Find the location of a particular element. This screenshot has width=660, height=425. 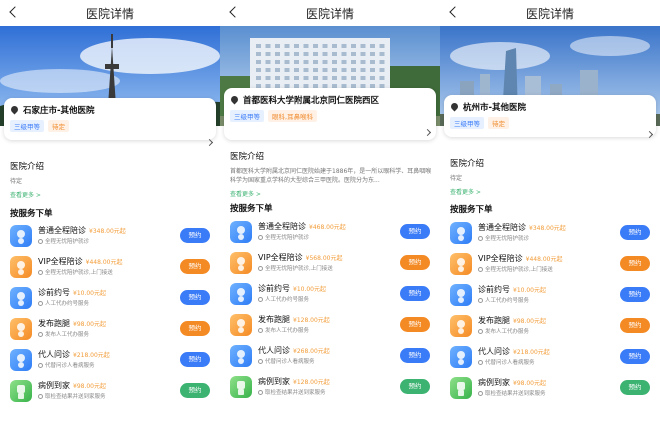

service-price: ¥568.00元起 is located at coordinates (324, 258).